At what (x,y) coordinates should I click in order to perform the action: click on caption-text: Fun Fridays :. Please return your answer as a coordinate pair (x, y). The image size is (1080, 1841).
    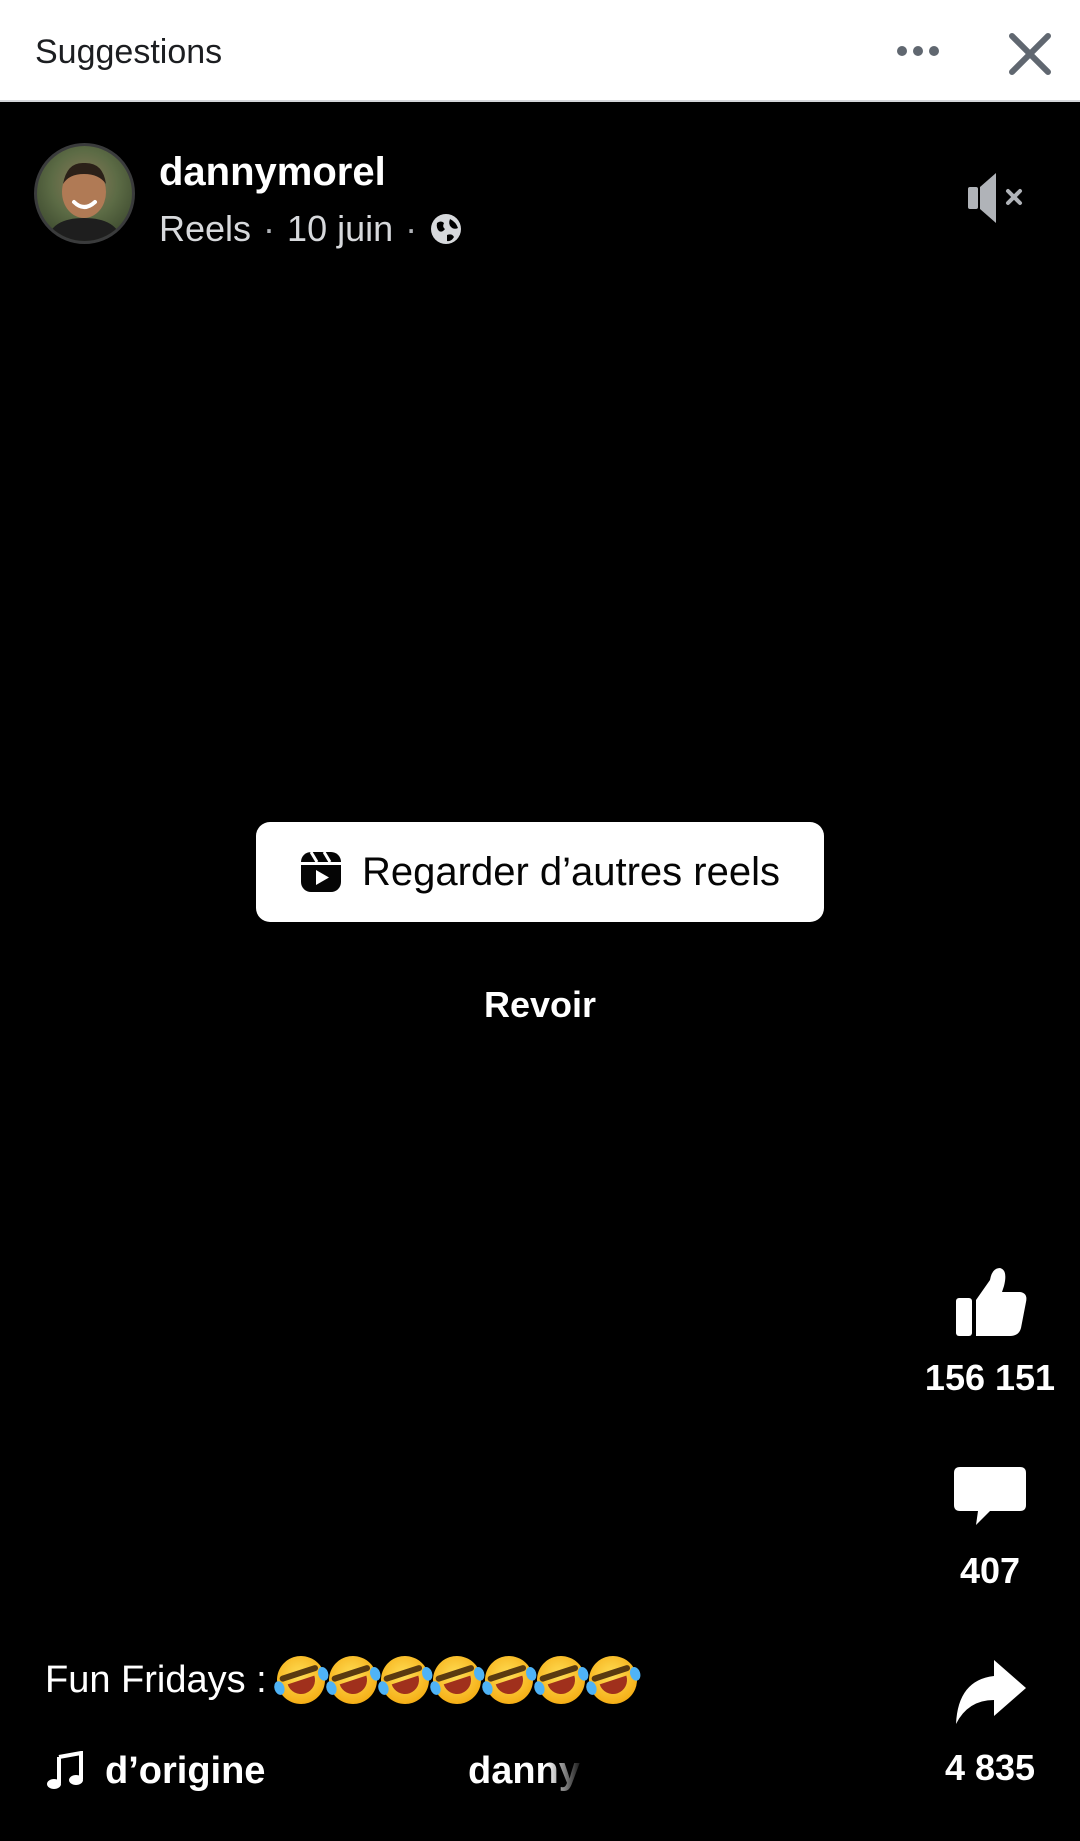
    Looking at the image, I should click on (156, 1680).